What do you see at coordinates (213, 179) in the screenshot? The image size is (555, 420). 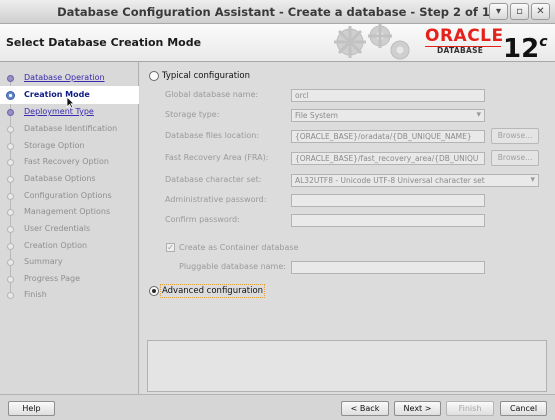 I see `charset-label: Database character set:` at bounding box center [213, 179].